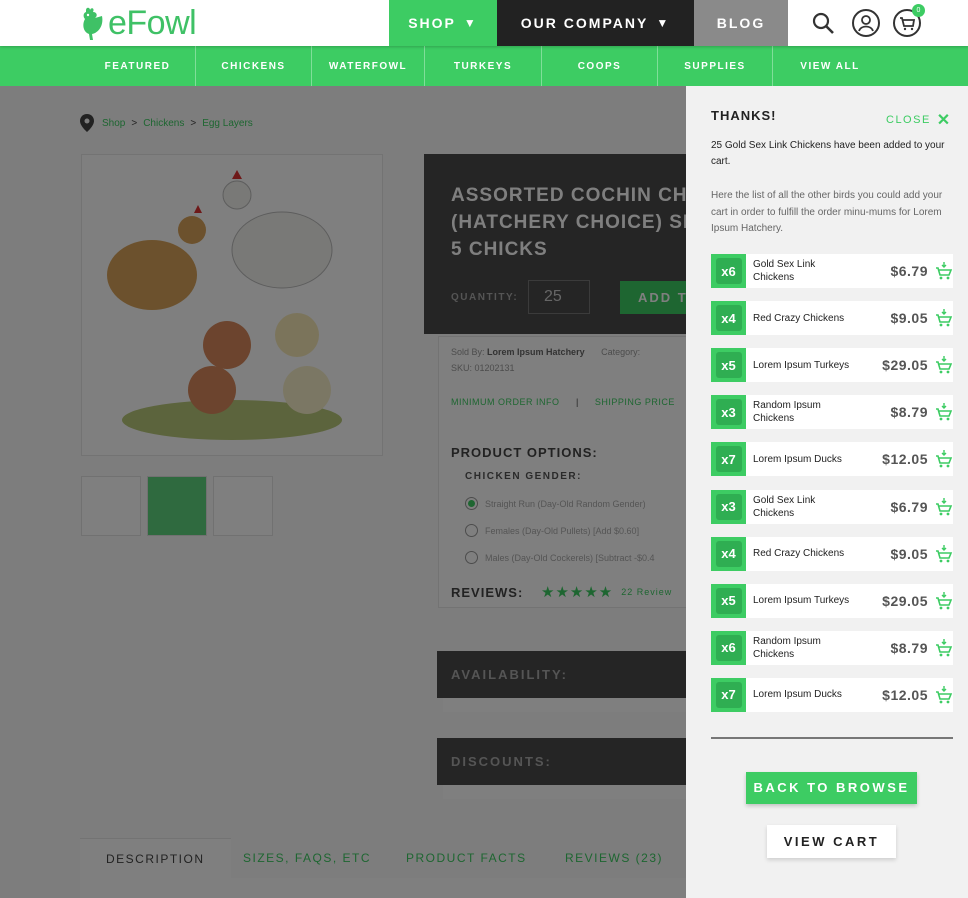  What do you see at coordinates (908, 21) in the screenshot?
I see `cart-icon: 0` at bounding box center [908, 21].